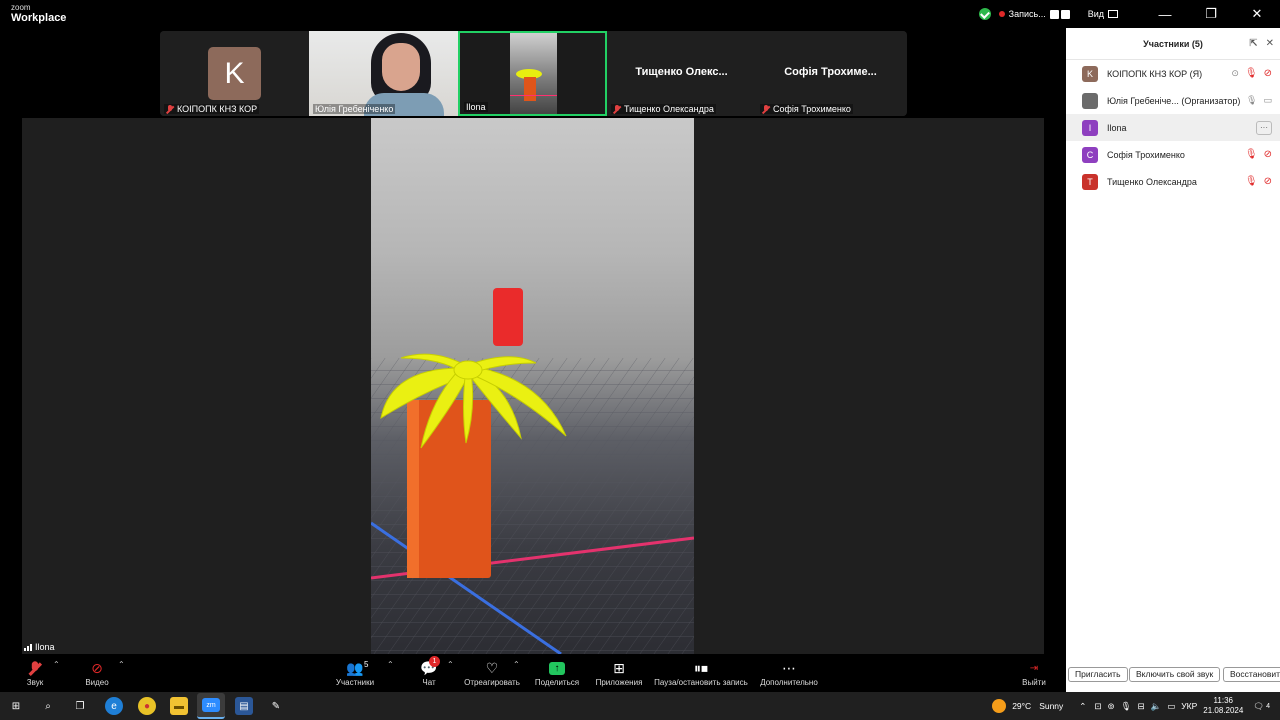  What do you see at coordinates (999, 706) in the screenshot?
I see `weather-sun-icon` at bounding box center [999, 706].